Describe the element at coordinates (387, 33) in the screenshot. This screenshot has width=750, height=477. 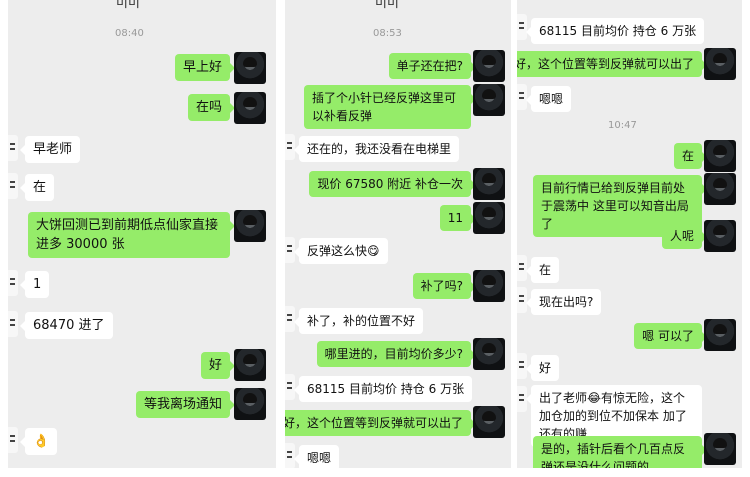
I see `timestamp: 08:53` at that location.